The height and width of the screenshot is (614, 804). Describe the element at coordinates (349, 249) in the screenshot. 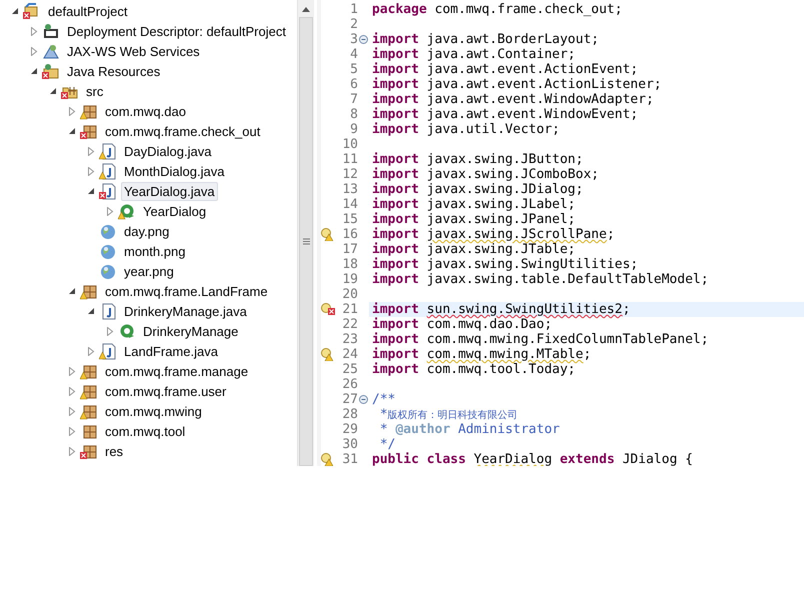

I see `line-number: 17` at that location.